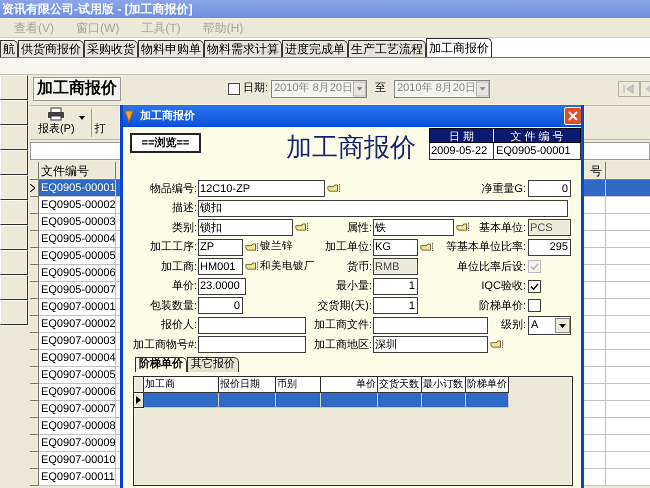 This screenshot has height=488, width=650. I want to click on form-heading: 加工商报价, so click(351, 147).